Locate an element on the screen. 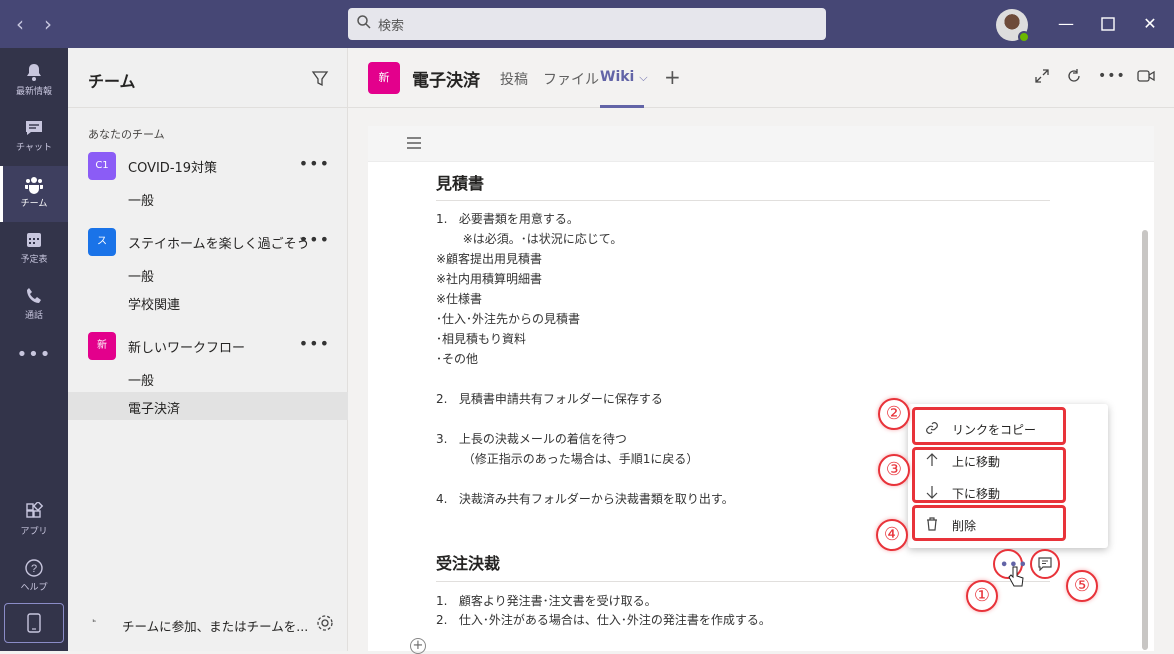  annotation-1: ① is located at coordinates (982, 596).